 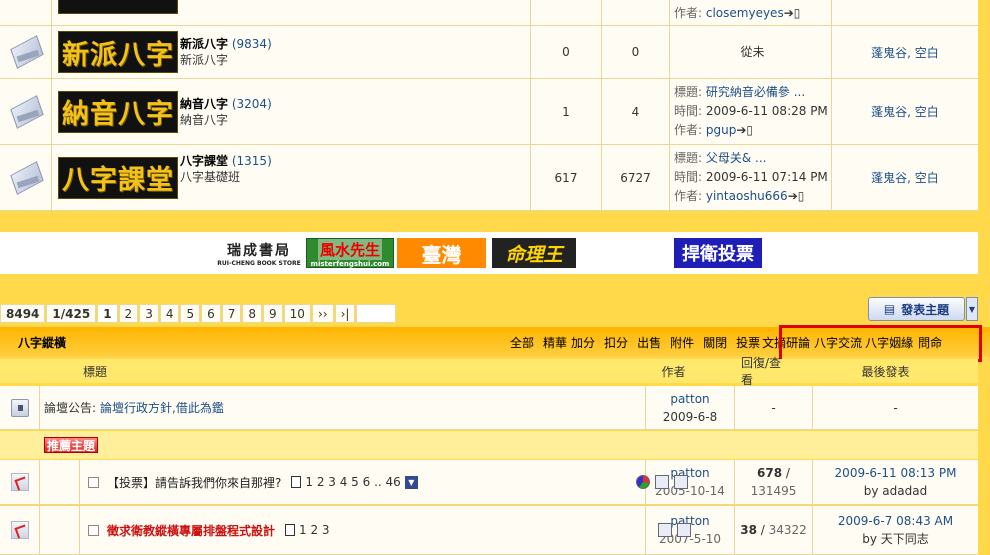 What do you see at coordinates (895, 407) in the screenshot?
I see `announcement-last: -` at bounding box center [895, 407].